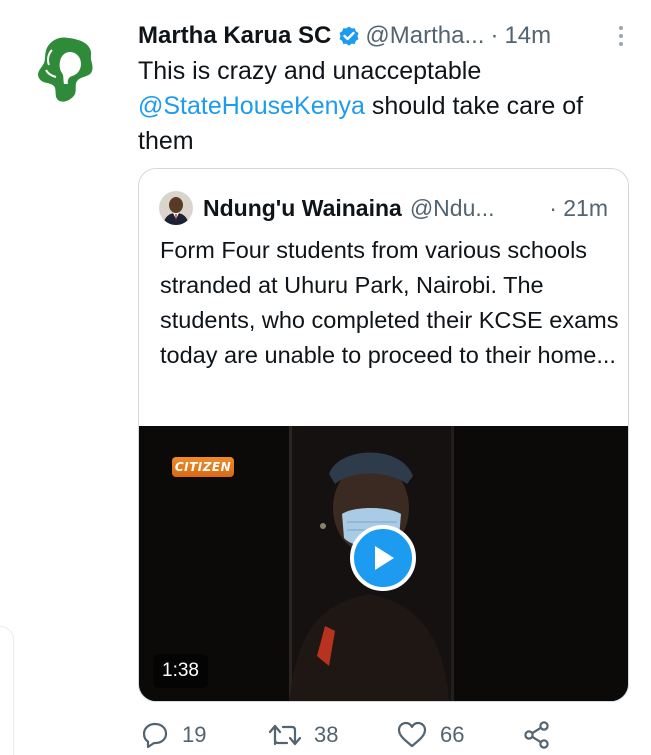 This screenshot has width=651, height=755. I want to click on reply-count: 19, so click(194, 734).